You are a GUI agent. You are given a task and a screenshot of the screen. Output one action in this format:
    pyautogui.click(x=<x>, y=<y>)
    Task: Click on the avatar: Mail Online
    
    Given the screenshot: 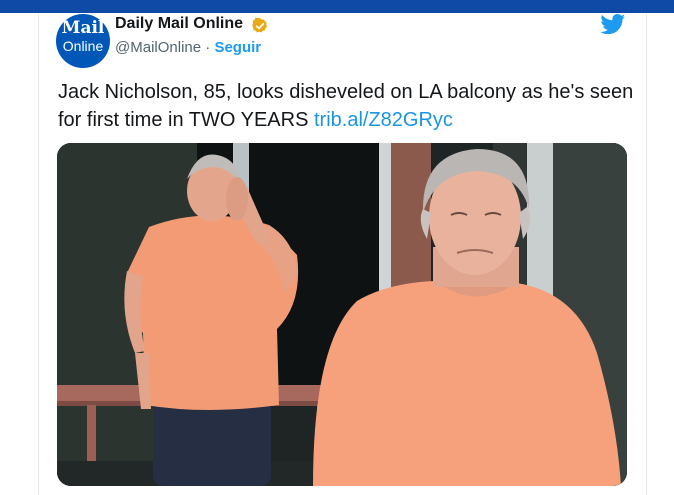 What is the action you would take?
    pyautogui.click(x=83, y=41)
    